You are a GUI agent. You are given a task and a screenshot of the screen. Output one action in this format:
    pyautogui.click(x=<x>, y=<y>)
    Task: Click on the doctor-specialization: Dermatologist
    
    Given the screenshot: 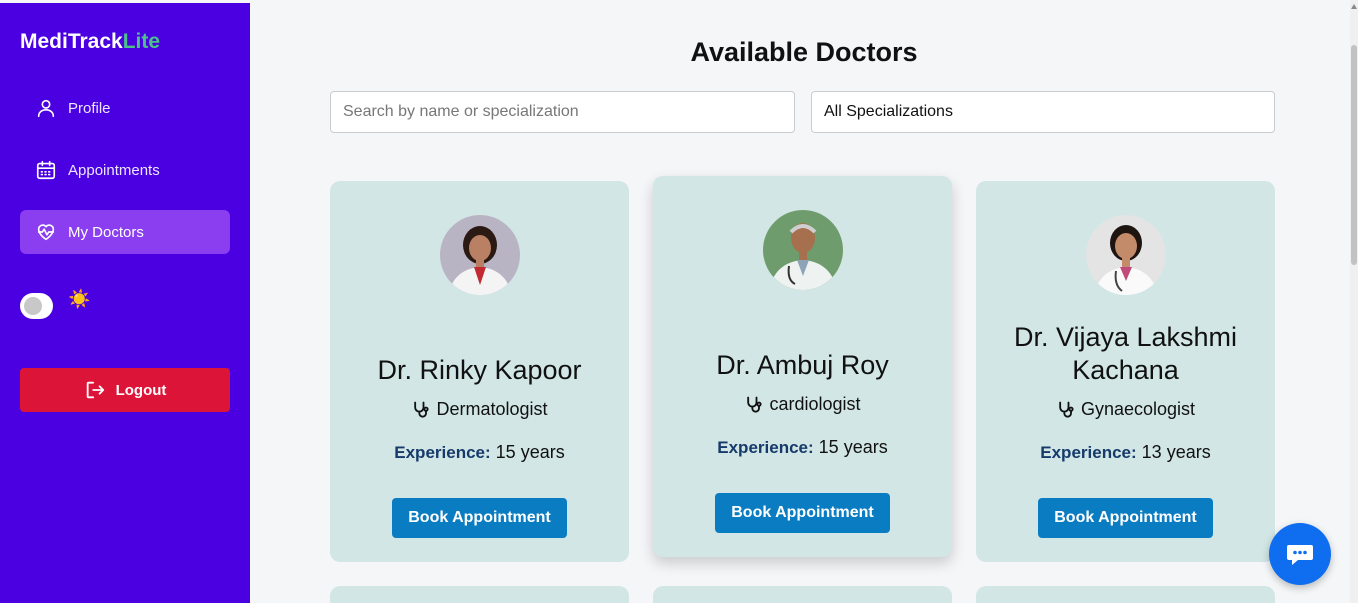 What is the action you would take?
    pyautogui.click(x=479, y=409)
    